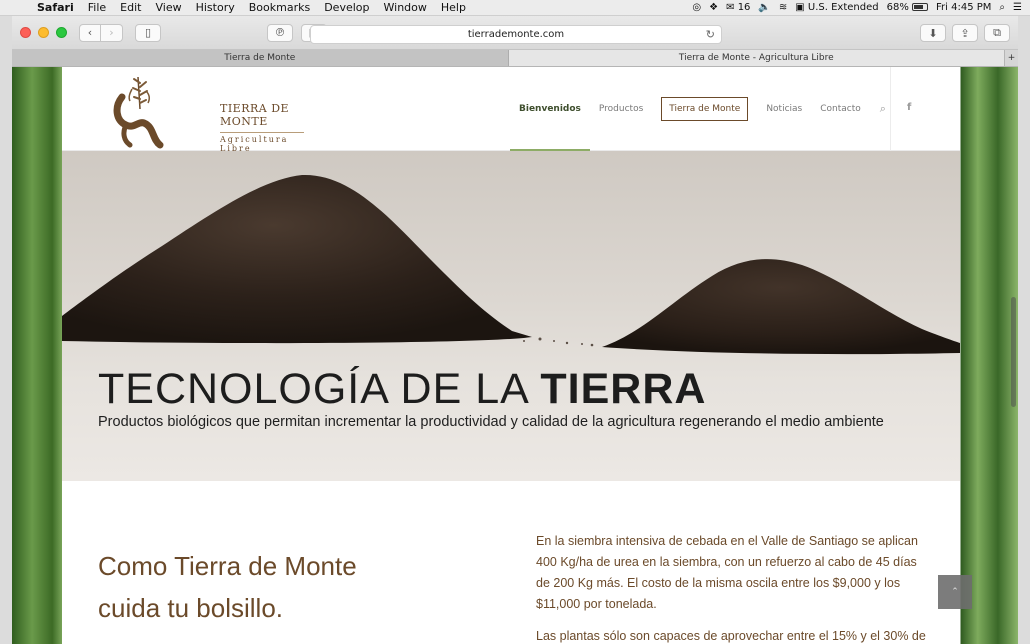 The width and height of the screenshot is (1030, 644). I want to click on clock: Fri 4:45 PM, so click(963, 7).